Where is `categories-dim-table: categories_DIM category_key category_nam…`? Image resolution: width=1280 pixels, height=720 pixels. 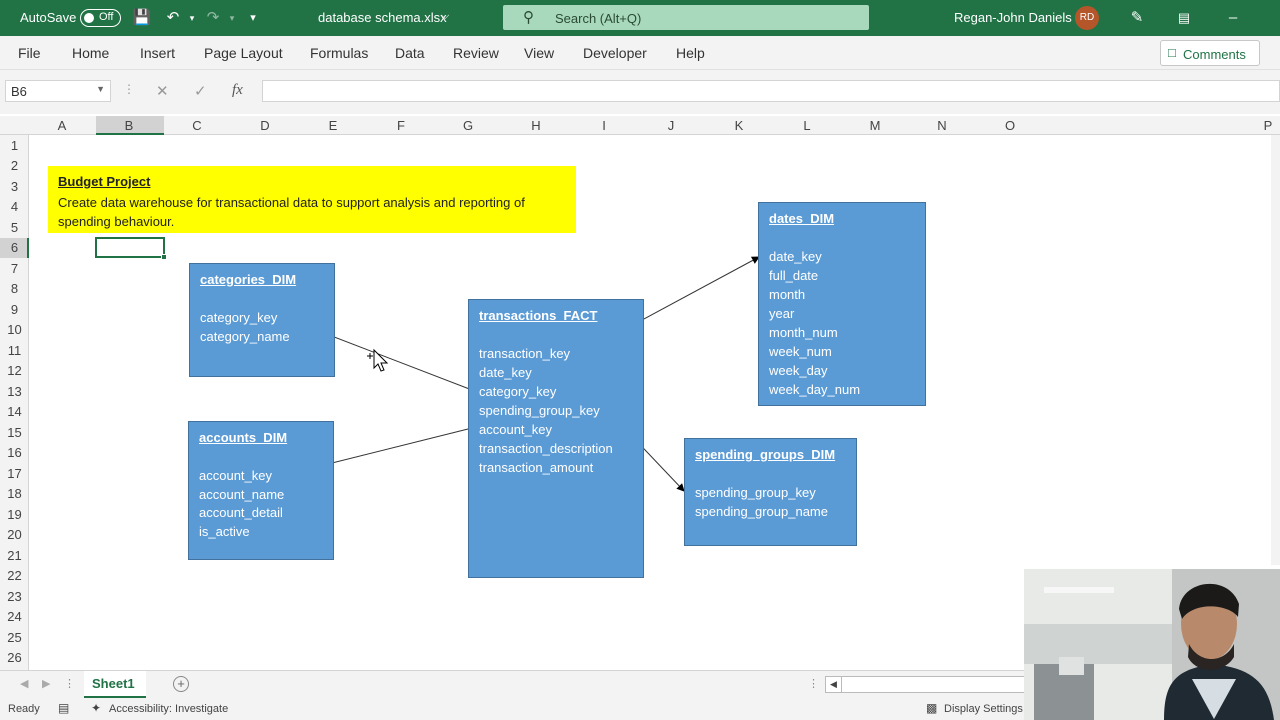 categories-dim-table: categories_DIM category_key category_nam… is located at coordinates (262, 320).